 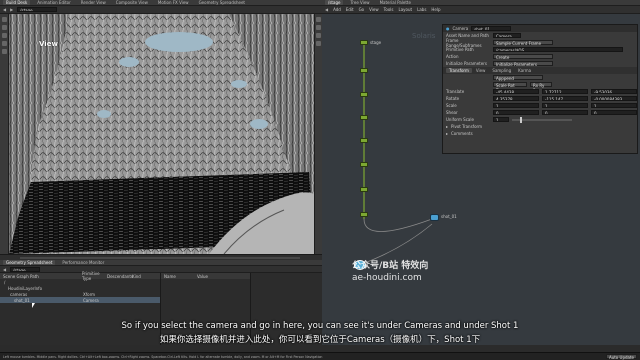 I want to click on tab-composite-view: Composite View, so click(x=132, y=2).